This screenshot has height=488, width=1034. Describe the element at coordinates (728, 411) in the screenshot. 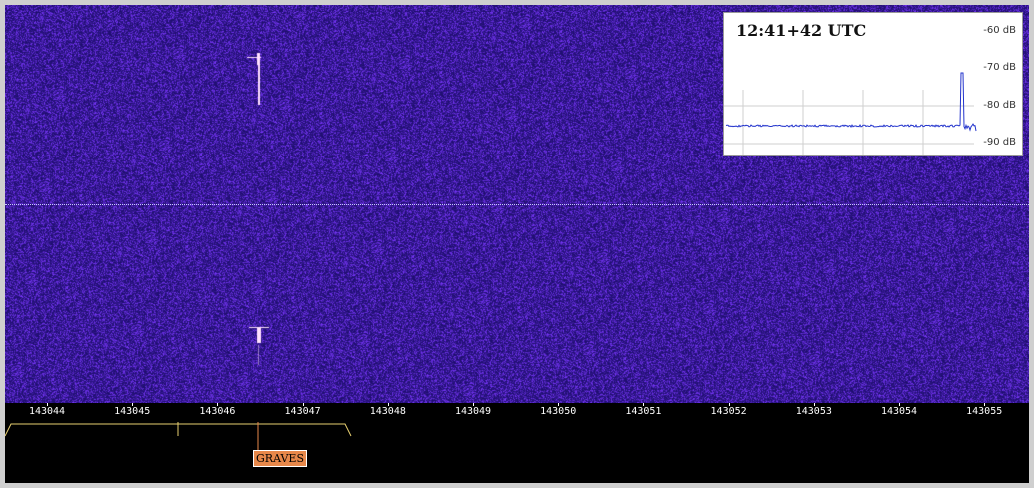

I see `freq-tick-label: 143052` at that location.